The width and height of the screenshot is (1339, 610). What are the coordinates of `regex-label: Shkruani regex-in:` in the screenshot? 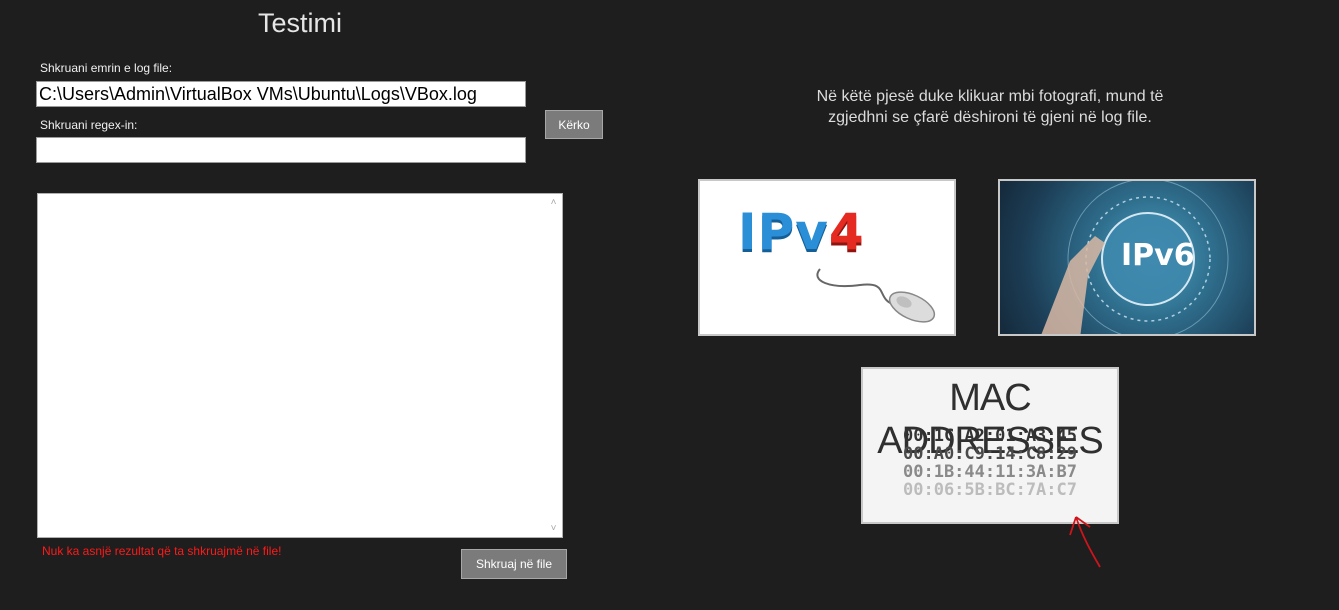 It's located at (89, 125).